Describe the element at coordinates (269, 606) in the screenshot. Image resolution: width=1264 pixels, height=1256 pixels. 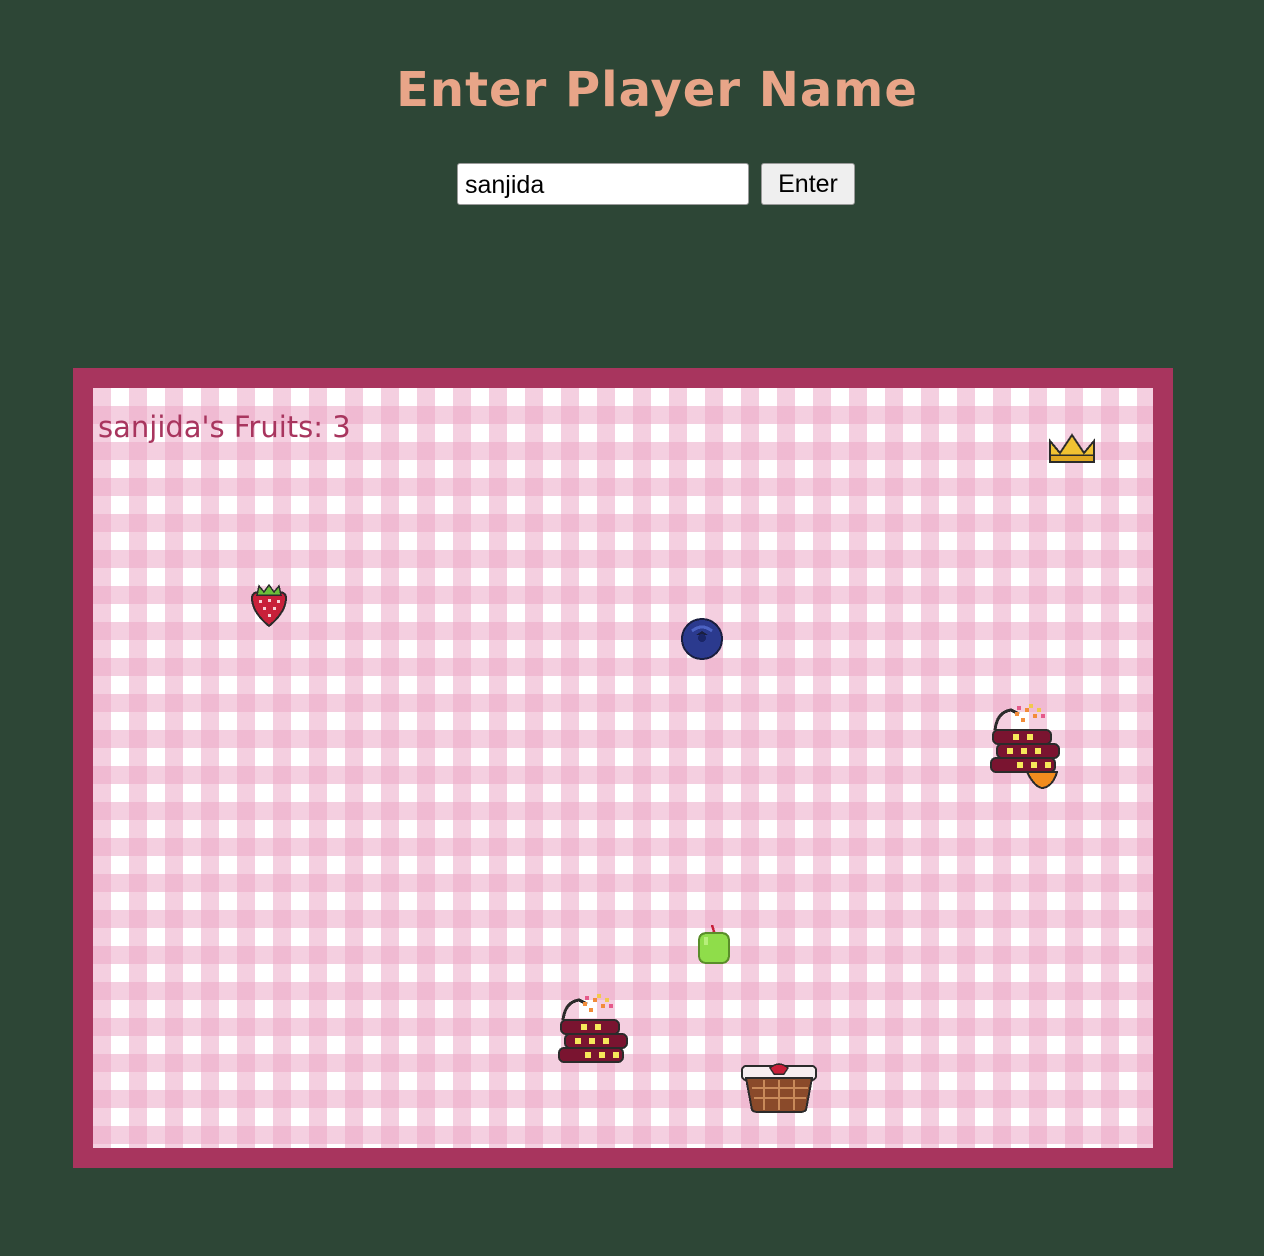
I see `strawberry-icon` at that location.